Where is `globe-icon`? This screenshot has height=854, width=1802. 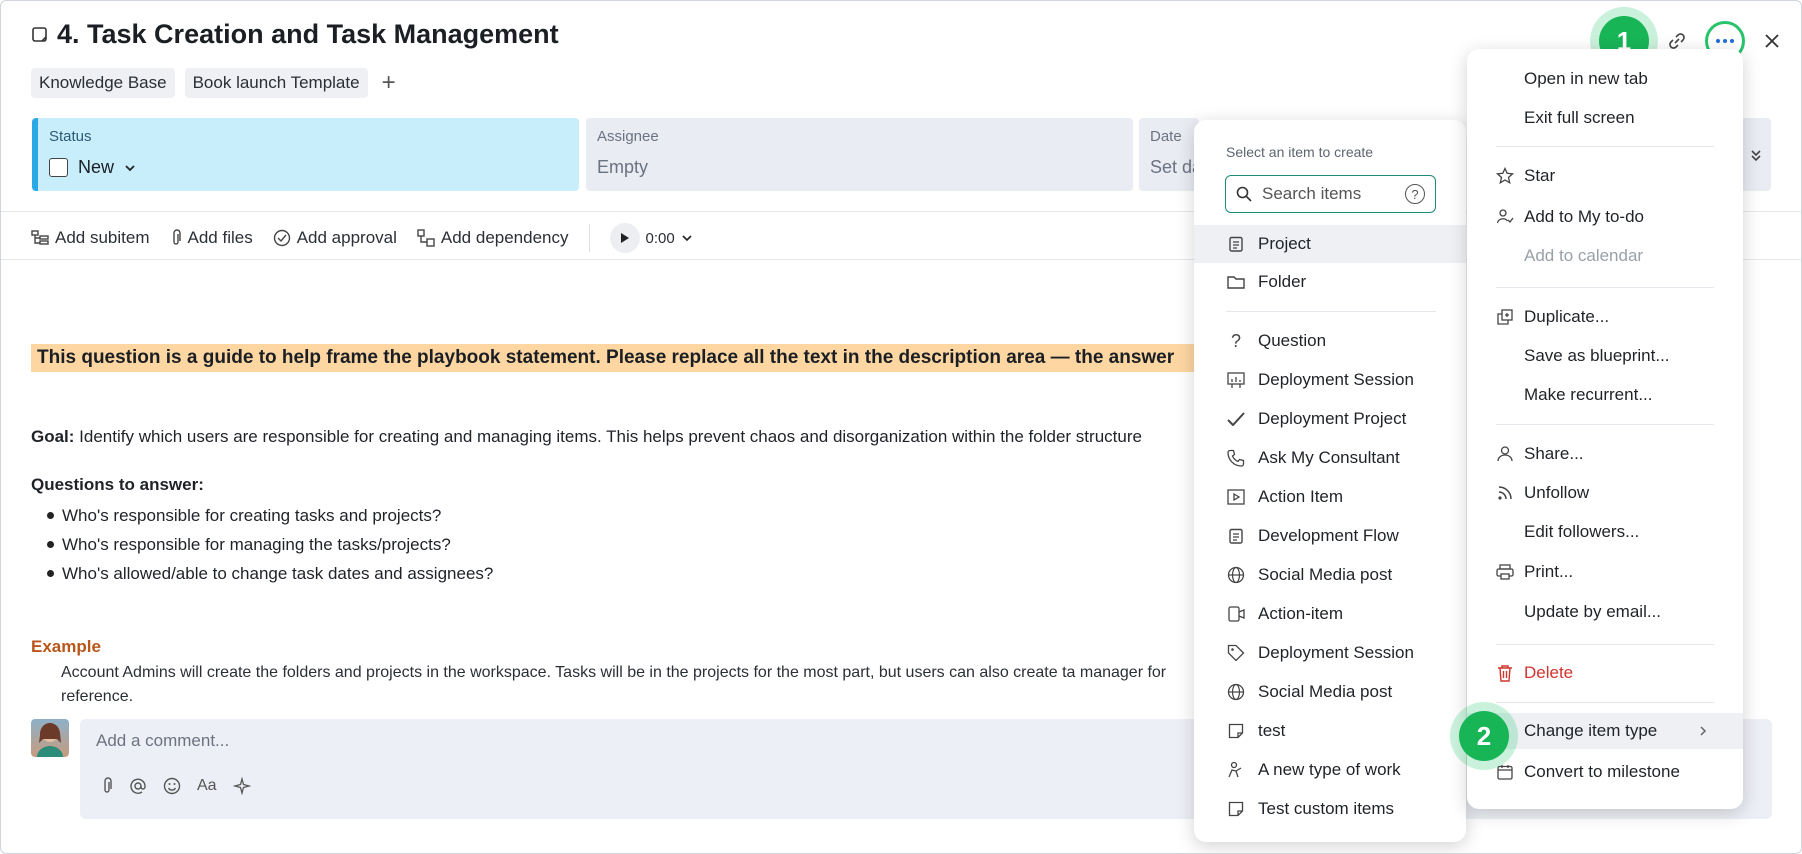 globe-icon is located at coordinates (1236, 692).